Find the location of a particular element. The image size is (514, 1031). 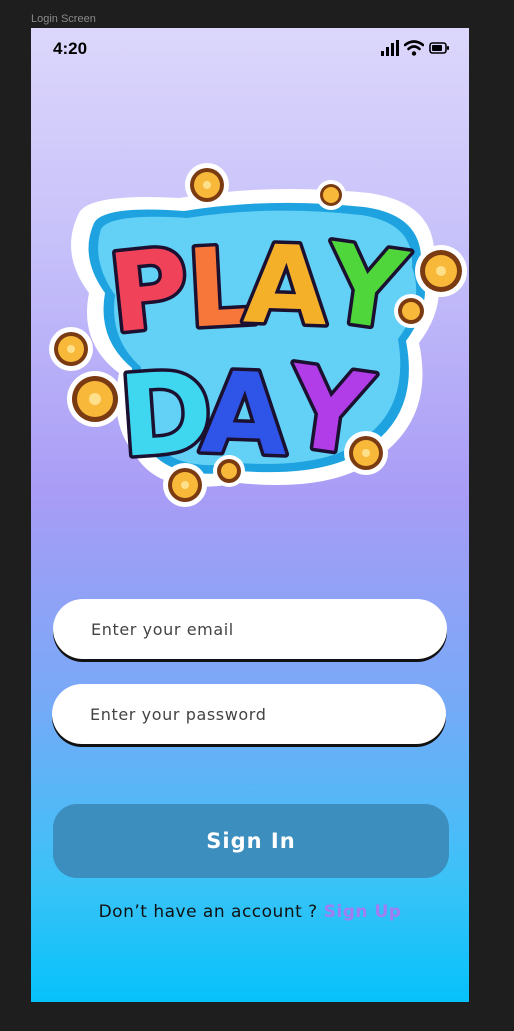

wifi-icon is located at coordinates (414, 48).